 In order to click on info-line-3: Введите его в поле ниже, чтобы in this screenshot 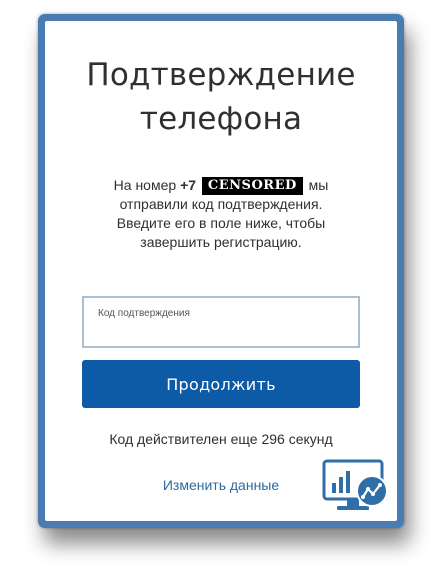, I will do `click(221, 223)`.